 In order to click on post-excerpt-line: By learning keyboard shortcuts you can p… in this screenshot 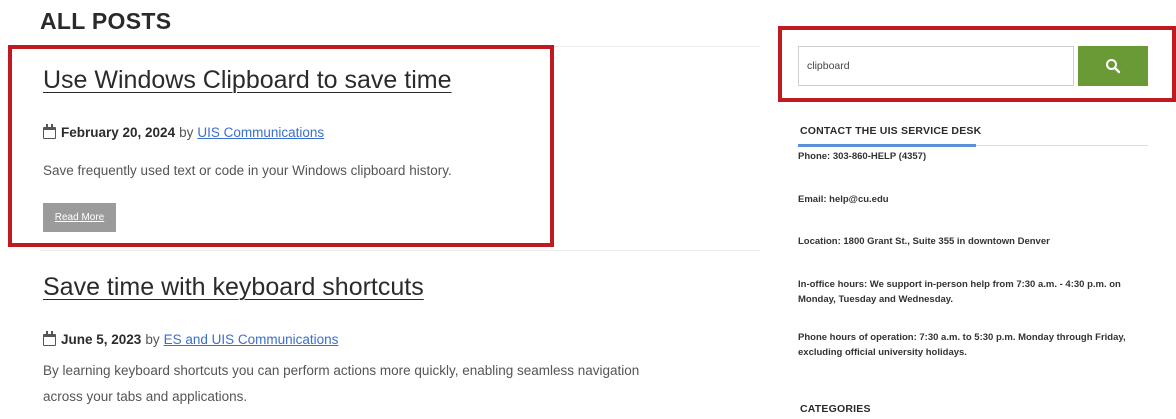, I will do `click(341, 370)`.